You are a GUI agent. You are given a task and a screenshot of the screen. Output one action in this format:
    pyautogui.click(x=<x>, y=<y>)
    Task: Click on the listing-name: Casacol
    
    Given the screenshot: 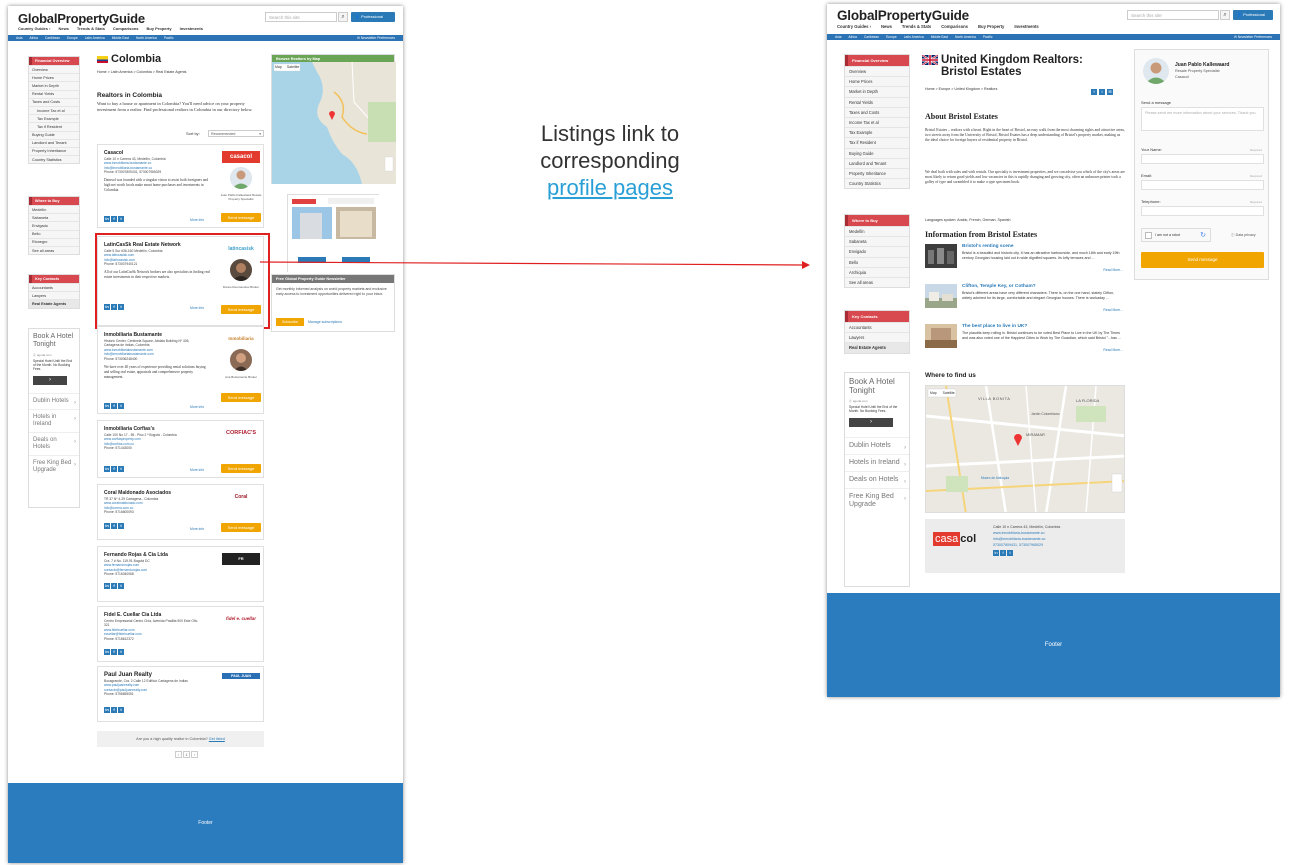 What is the action you would take?
    pyautogui.click(x=113, y=153)
    